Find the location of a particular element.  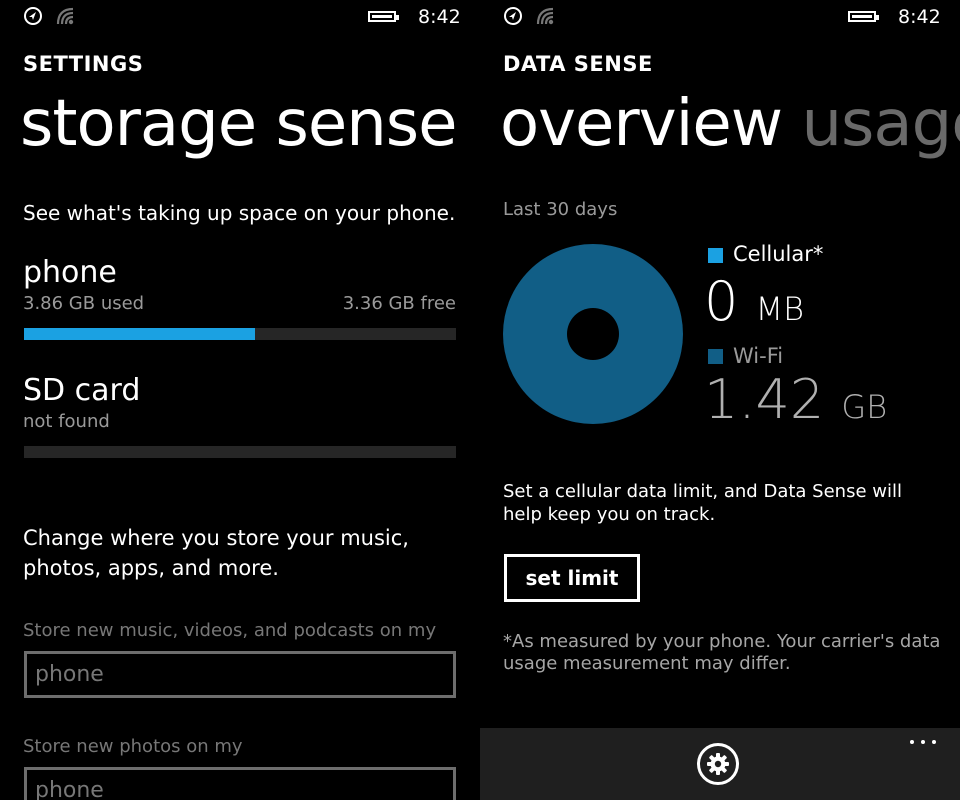

cellular-label: Cellular* is located at coordinates (778, 254).